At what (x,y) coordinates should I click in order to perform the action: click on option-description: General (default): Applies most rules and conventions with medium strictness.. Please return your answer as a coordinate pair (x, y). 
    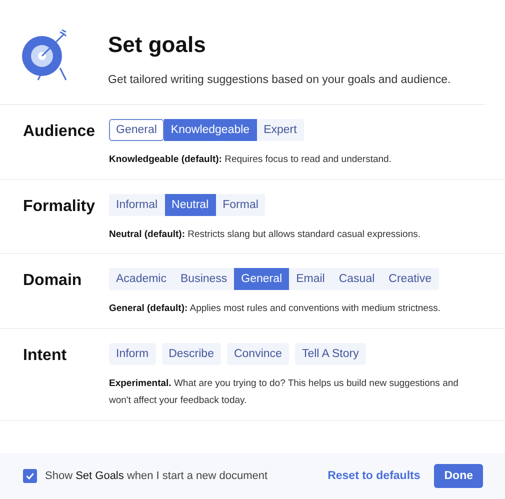
    Looking at the image, I should click on (275, 309).